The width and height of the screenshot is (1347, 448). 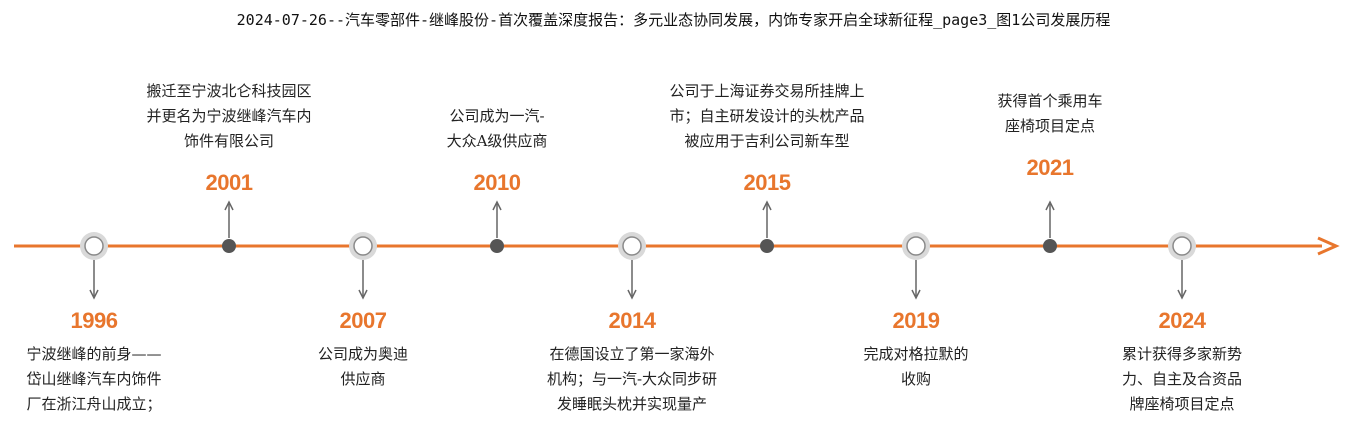 I want to click on description-line: 机构；与一汽-大众同步研, so click(x=632, y=379).